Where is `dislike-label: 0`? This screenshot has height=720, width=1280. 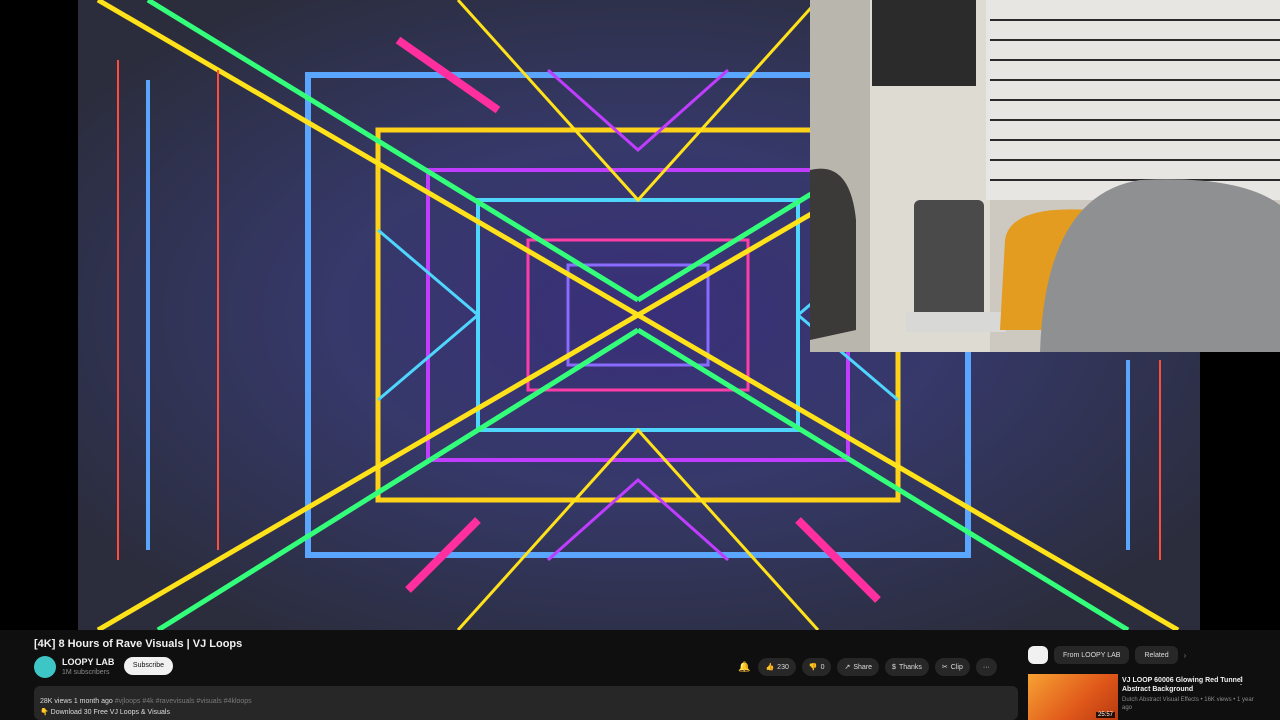 dislike-label: 0 is located at coordinates (822, 667).